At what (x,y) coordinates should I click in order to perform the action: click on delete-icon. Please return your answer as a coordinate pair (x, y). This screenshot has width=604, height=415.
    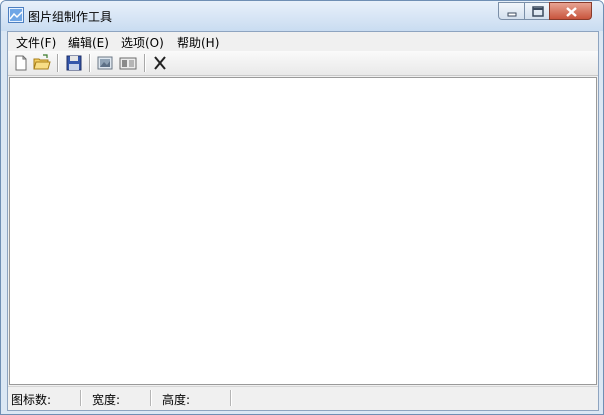
    Looking at the image, I should click on (160, 63).